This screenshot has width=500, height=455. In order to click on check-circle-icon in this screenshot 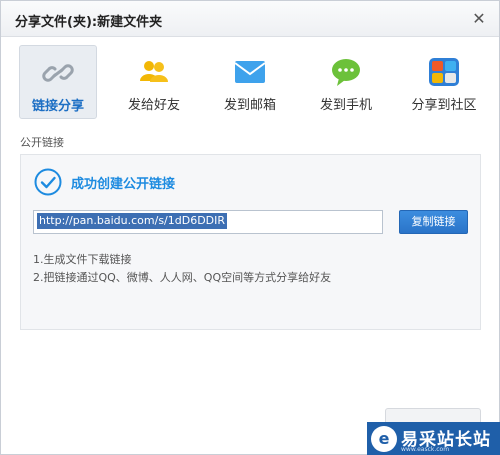, I will do `click(48, 182)`.